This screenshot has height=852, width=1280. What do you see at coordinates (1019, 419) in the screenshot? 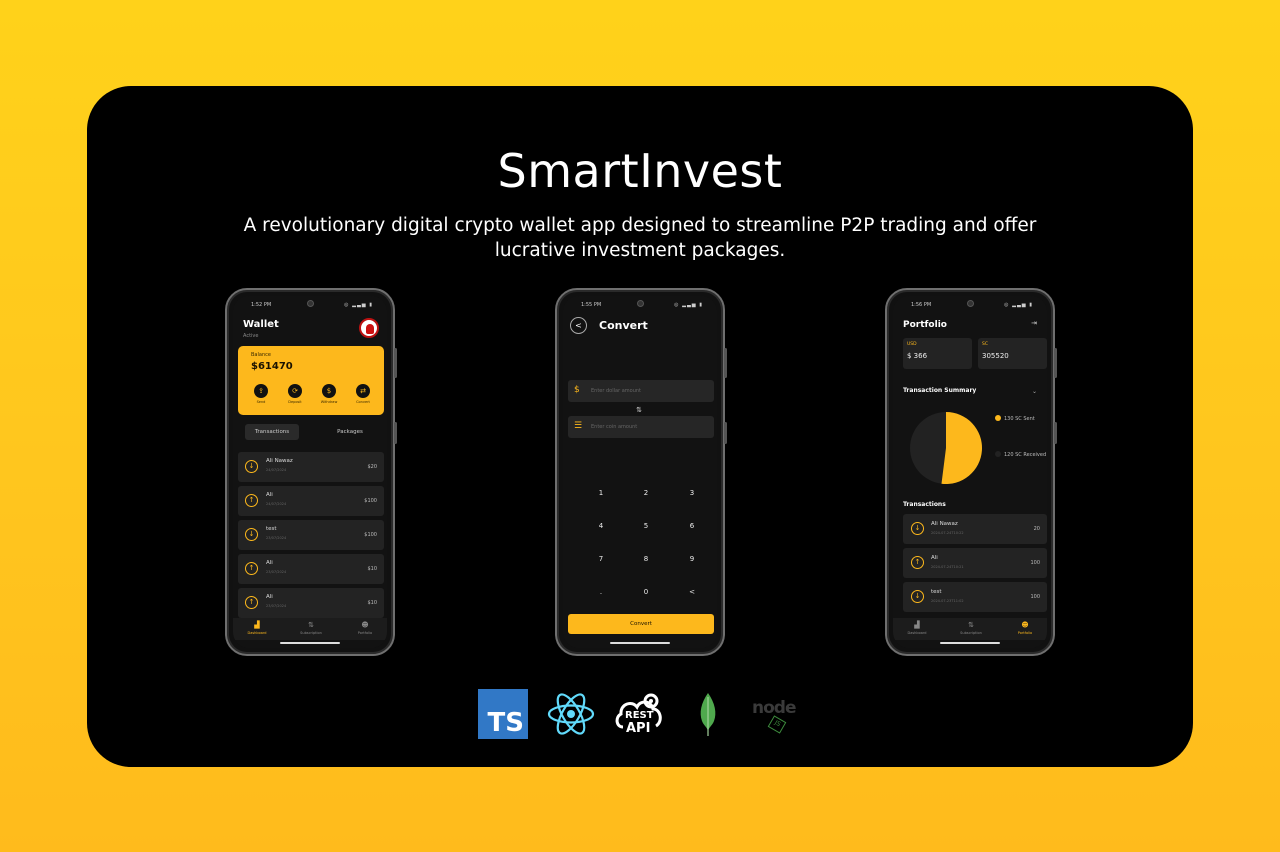
I see `legend-label-sent: 130 SC Sent` at bounding box center [1019, 419].